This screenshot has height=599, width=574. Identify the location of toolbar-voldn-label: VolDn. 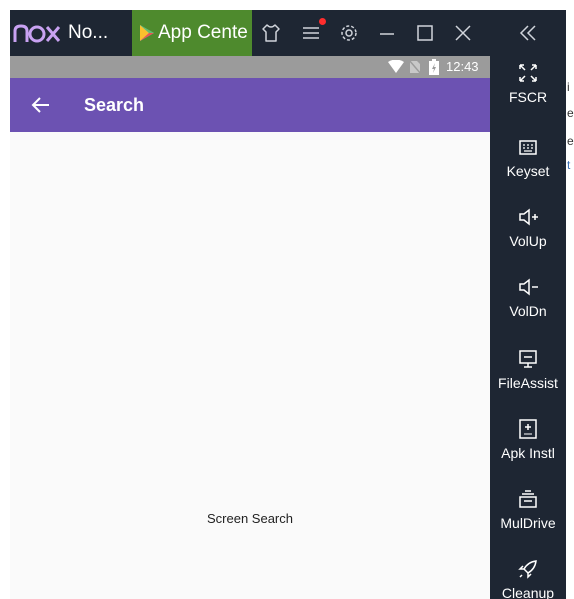
(528, 311).